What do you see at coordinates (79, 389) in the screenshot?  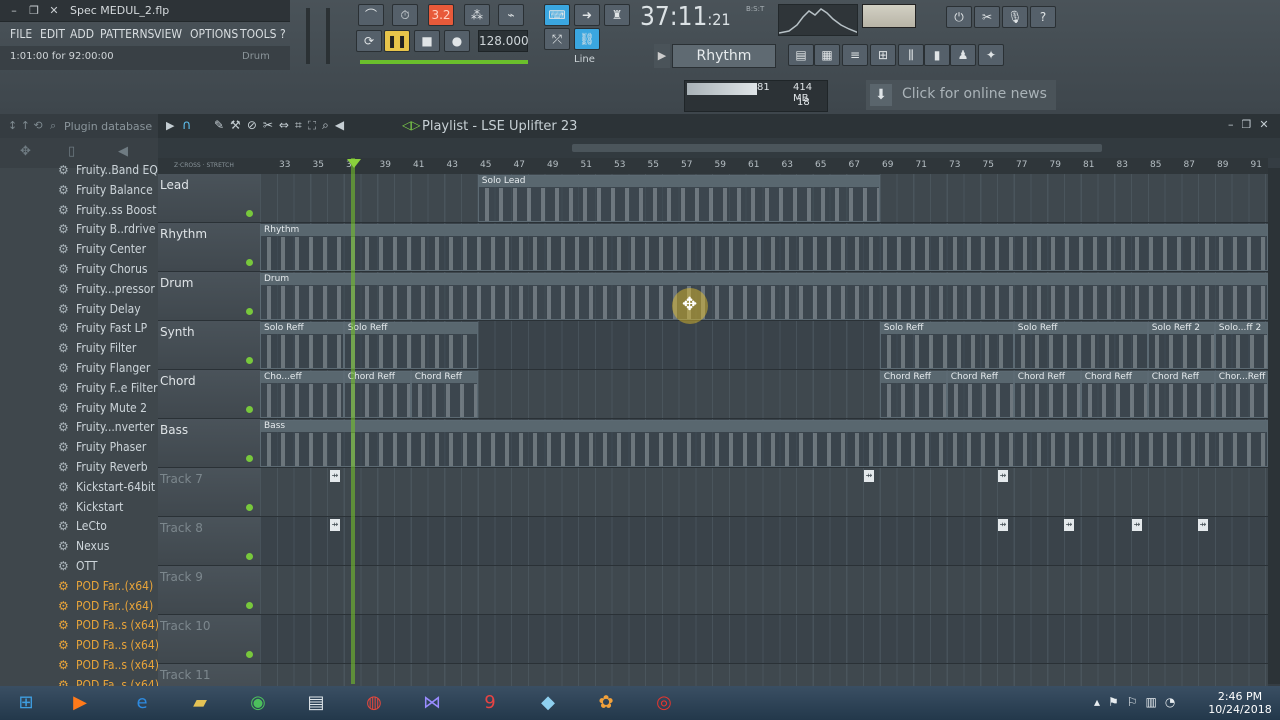 I see `plugin-item: ⚙ Fruity F..e Filter` at bounding box center [79, 389].